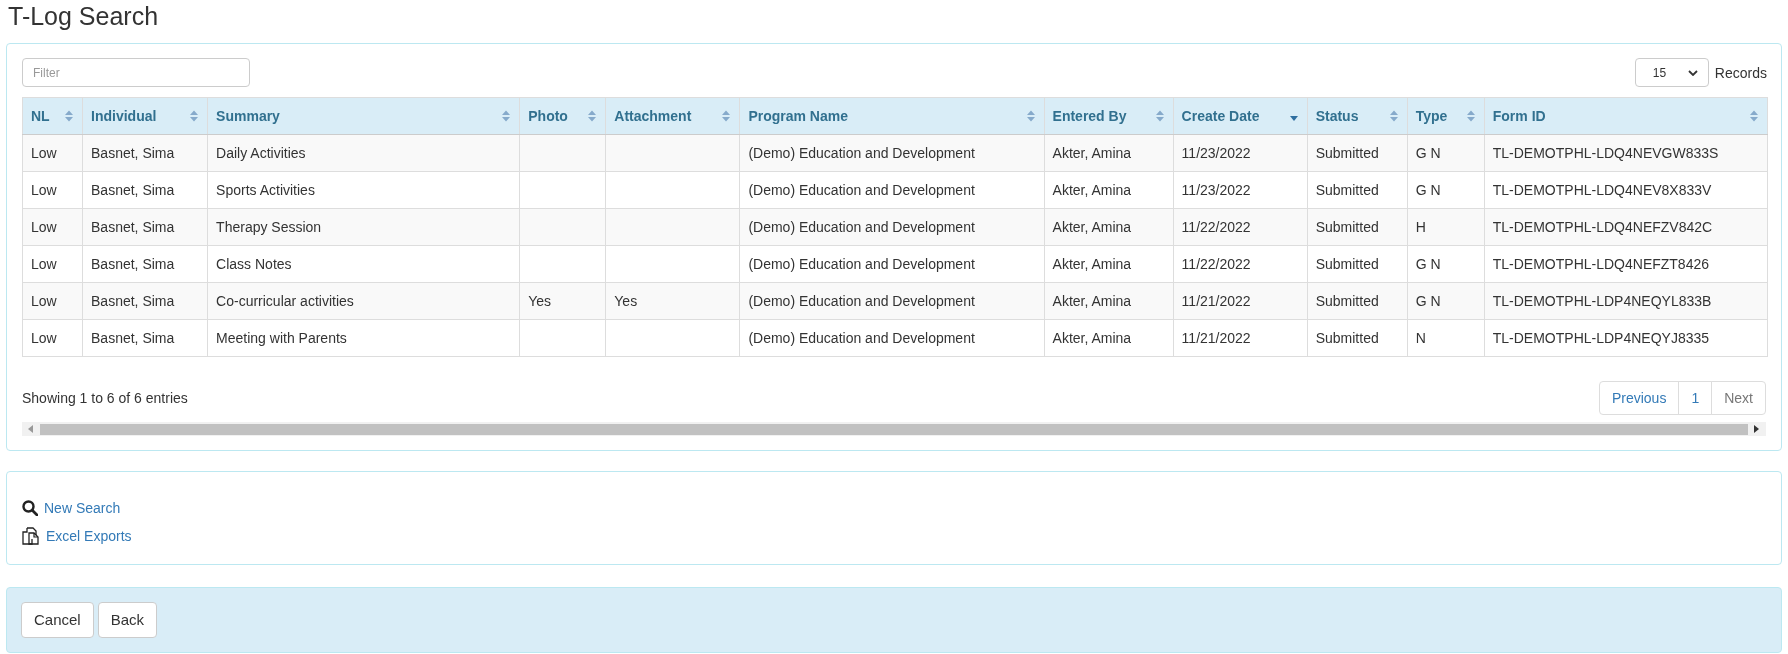 This screenshot has height=654, width=1788. Describe the element at coordinates (1357, 116) in the screenshot. I see `column-header: Status` at that location.